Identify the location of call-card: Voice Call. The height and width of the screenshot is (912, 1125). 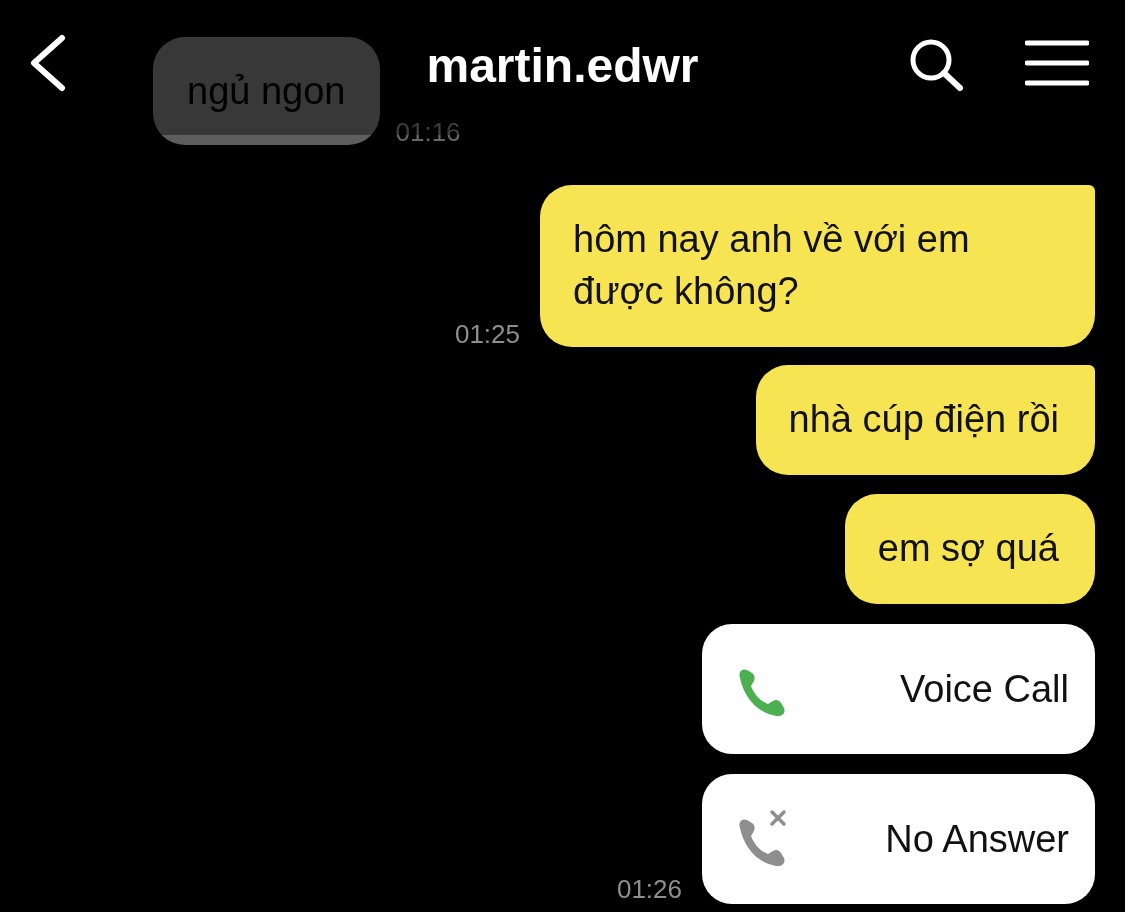
(898, 689).